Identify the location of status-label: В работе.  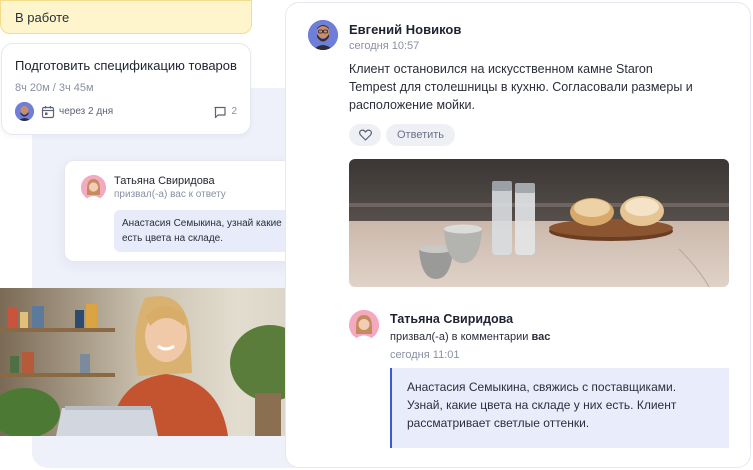
(42, 17).